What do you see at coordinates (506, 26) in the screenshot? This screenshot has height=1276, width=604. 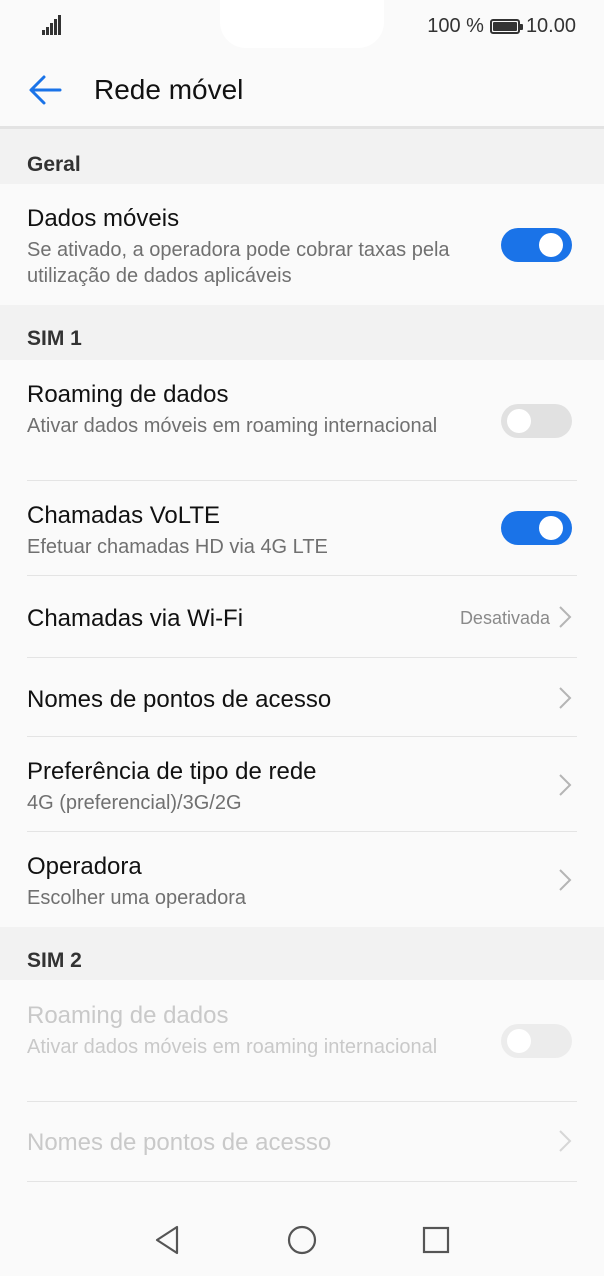 I see `battery-icon` at bounding box center [506, 26].